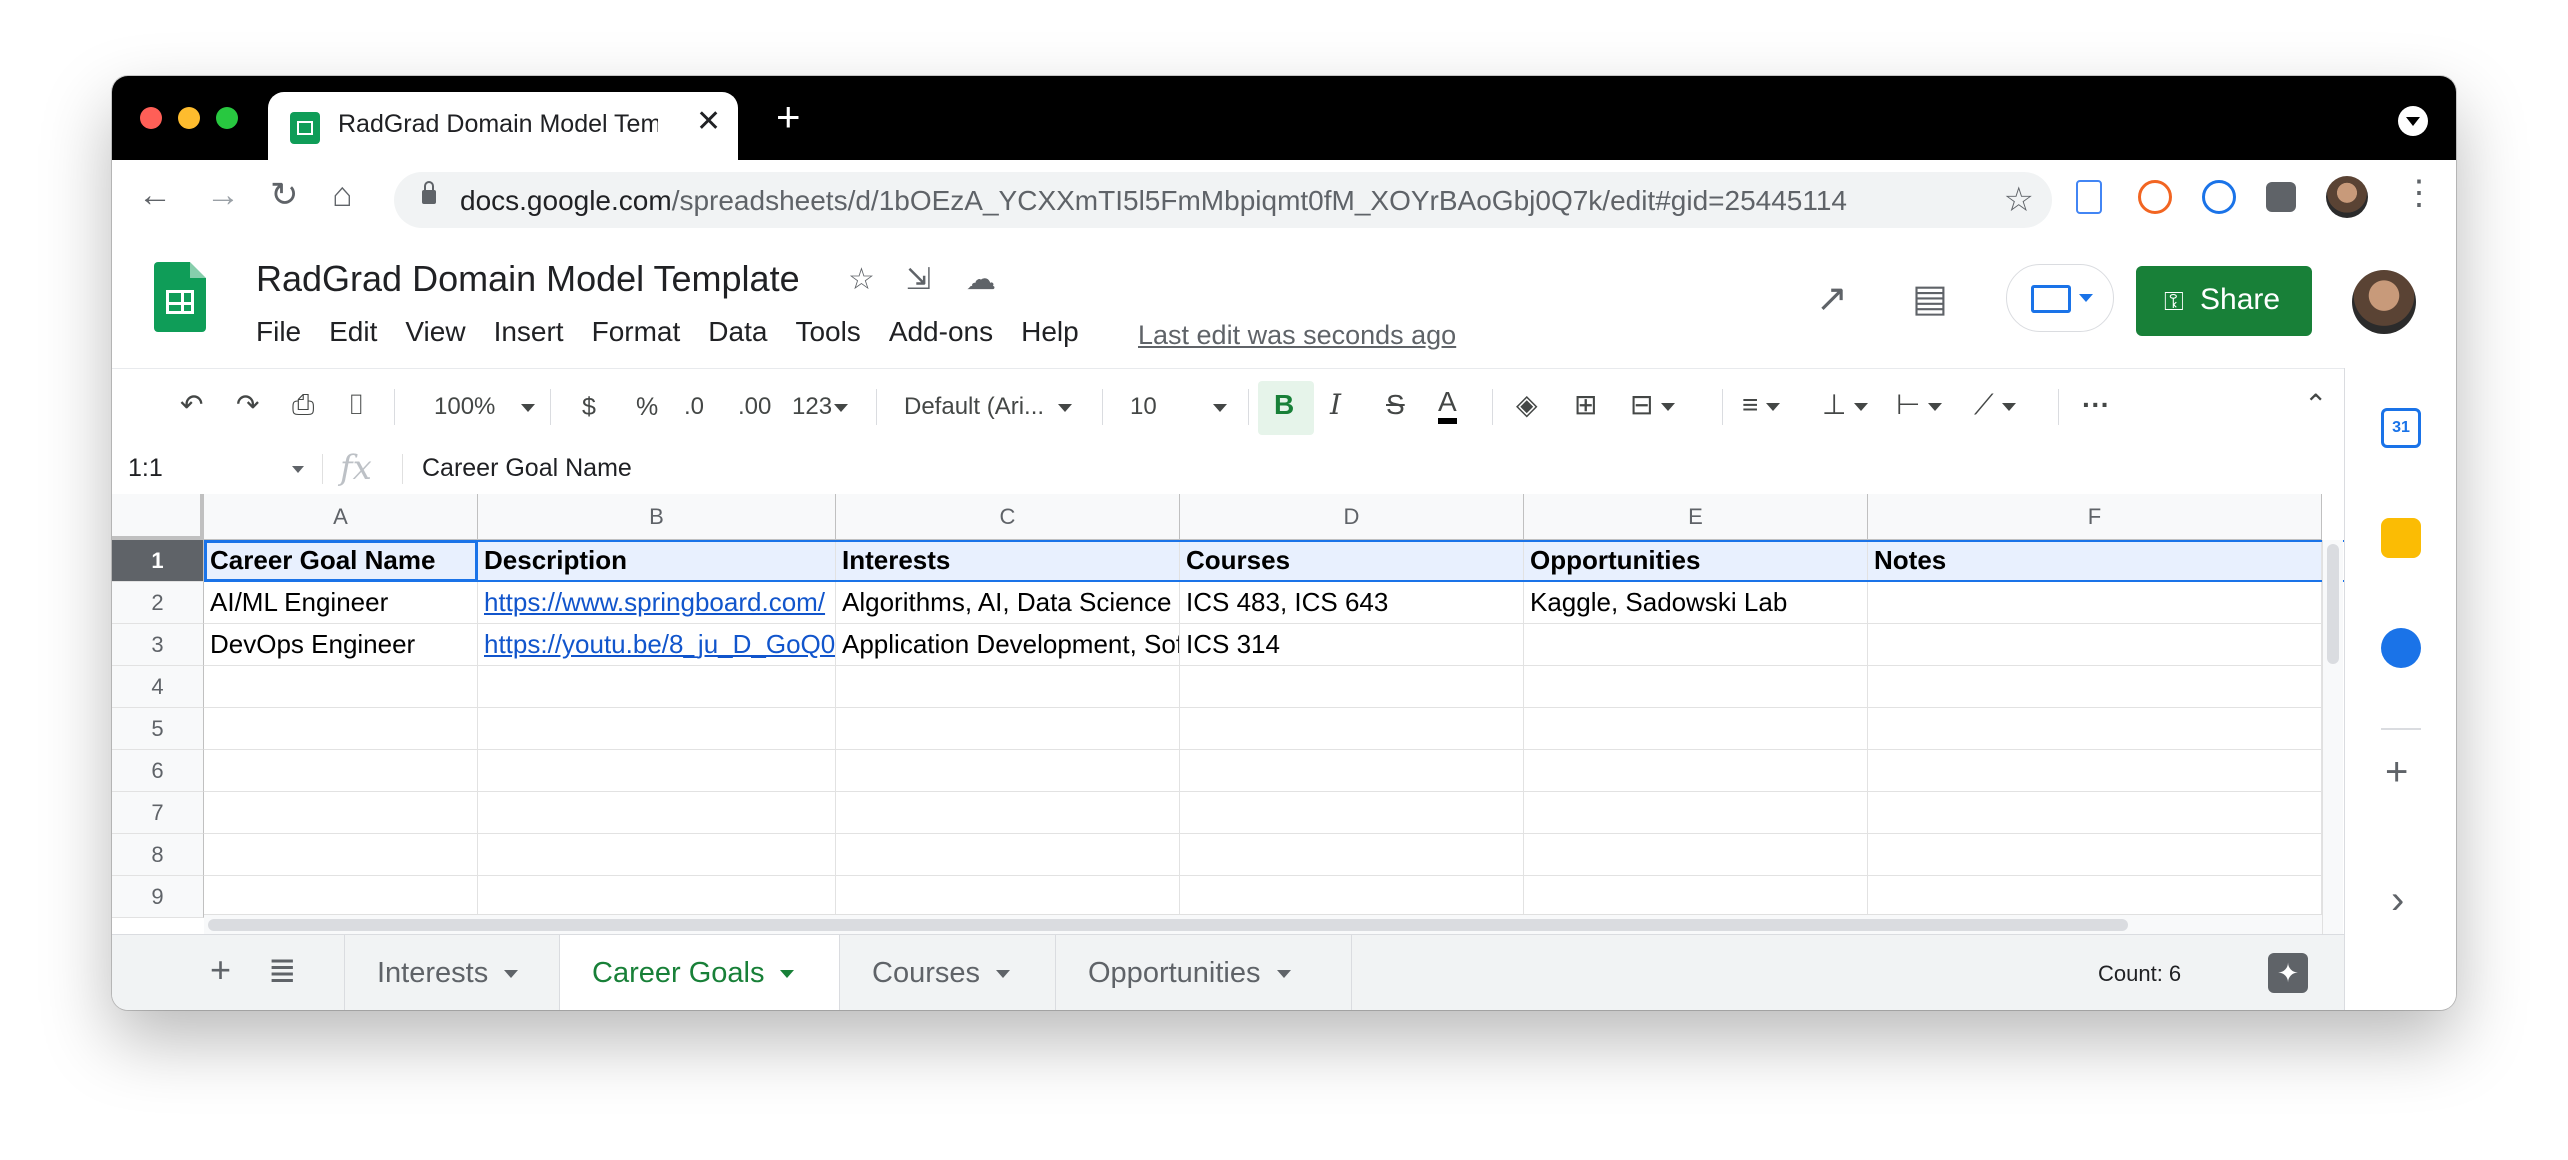 The height and width of the screenshot is (1160, 2568). What do you see at coordinates (1008, 517) in the screenshot?
I see `column-header-c: C` at bounding box center [1008, 517].